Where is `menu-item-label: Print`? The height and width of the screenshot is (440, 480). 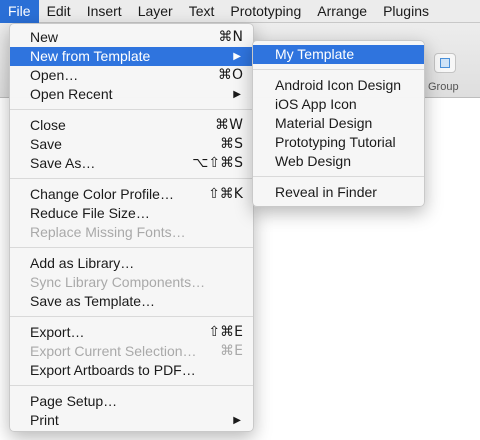
menu-item-label: Print is located at coordinates (44, 420).